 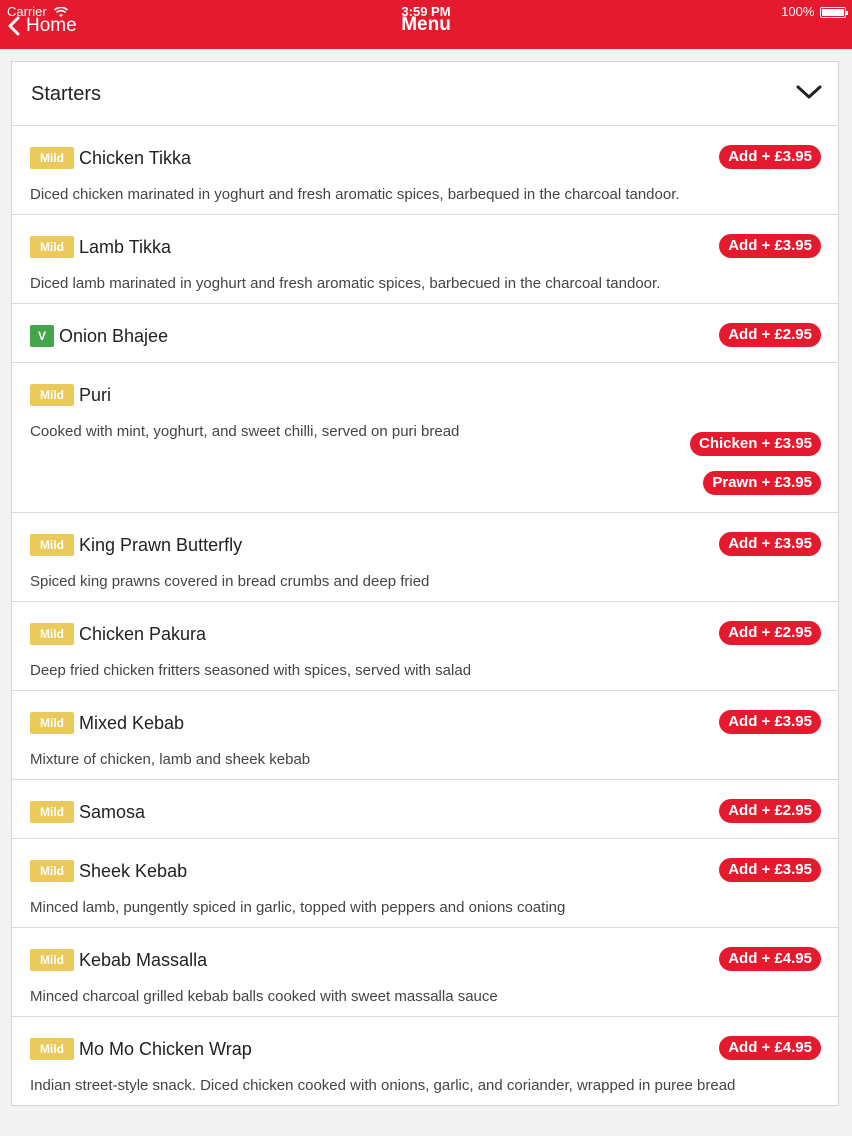 What do you see at coordinates (143, 959) in the screenshot?
I see `menu-item-name: Kebab Massalla` at bounding box center [143, 959].